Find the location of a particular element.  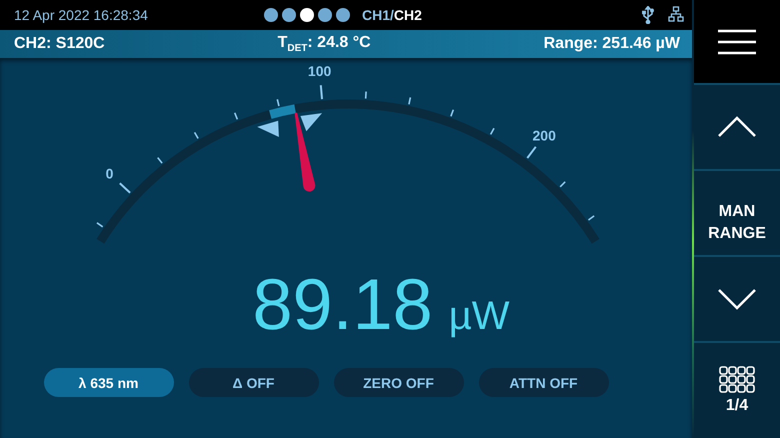

menu-button is located at coordinates (737, 42).